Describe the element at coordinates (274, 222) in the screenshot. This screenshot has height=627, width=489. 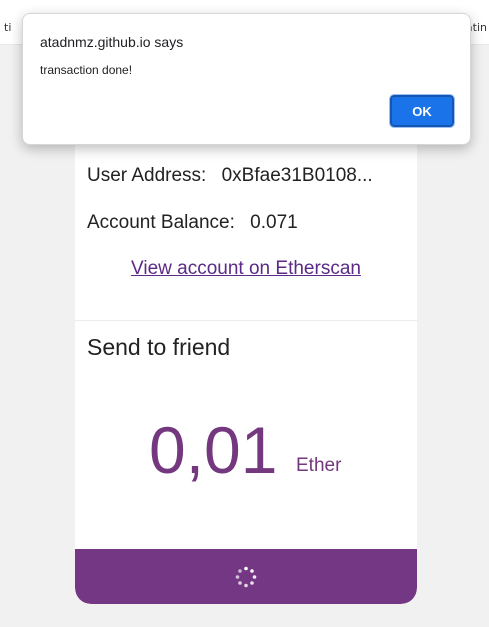
I see `account-balance-value: 0.071` at that location.